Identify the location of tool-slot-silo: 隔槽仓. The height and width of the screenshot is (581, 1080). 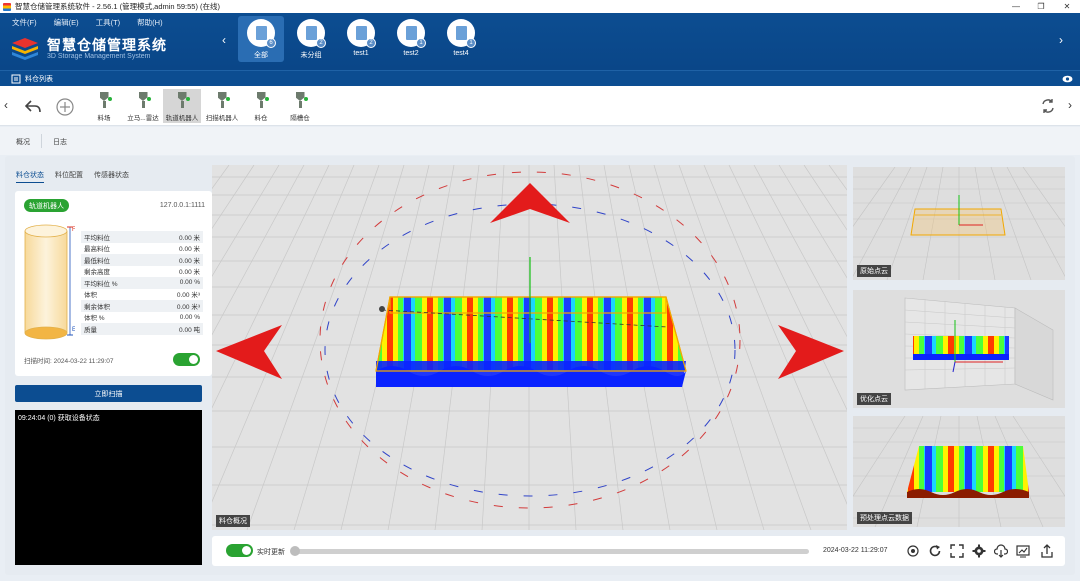
(300, 106).